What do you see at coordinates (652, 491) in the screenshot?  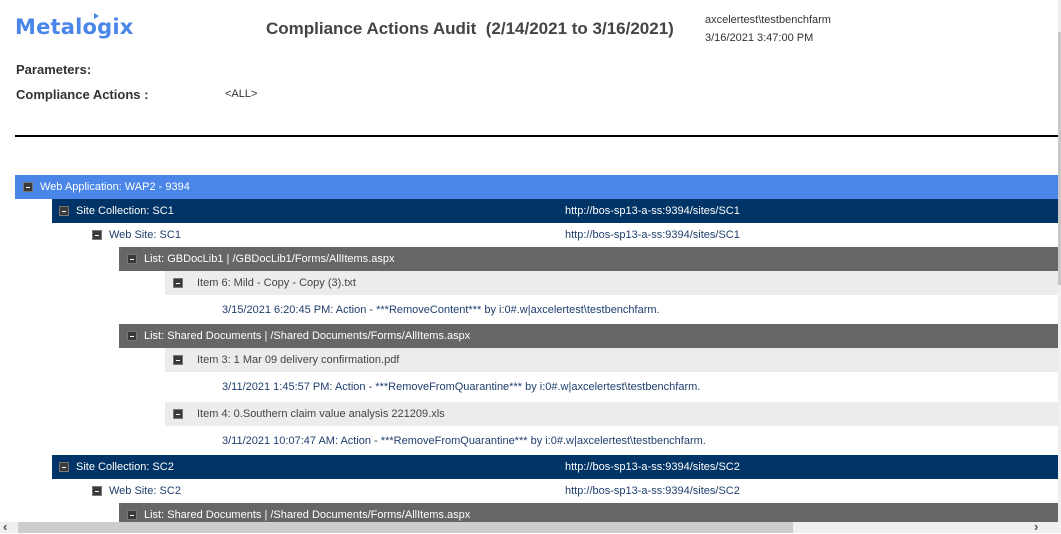 I see `web-site-url: http://bos-sp13-a-ss:9394/sites/SC2` at bounding box center [652, 491].